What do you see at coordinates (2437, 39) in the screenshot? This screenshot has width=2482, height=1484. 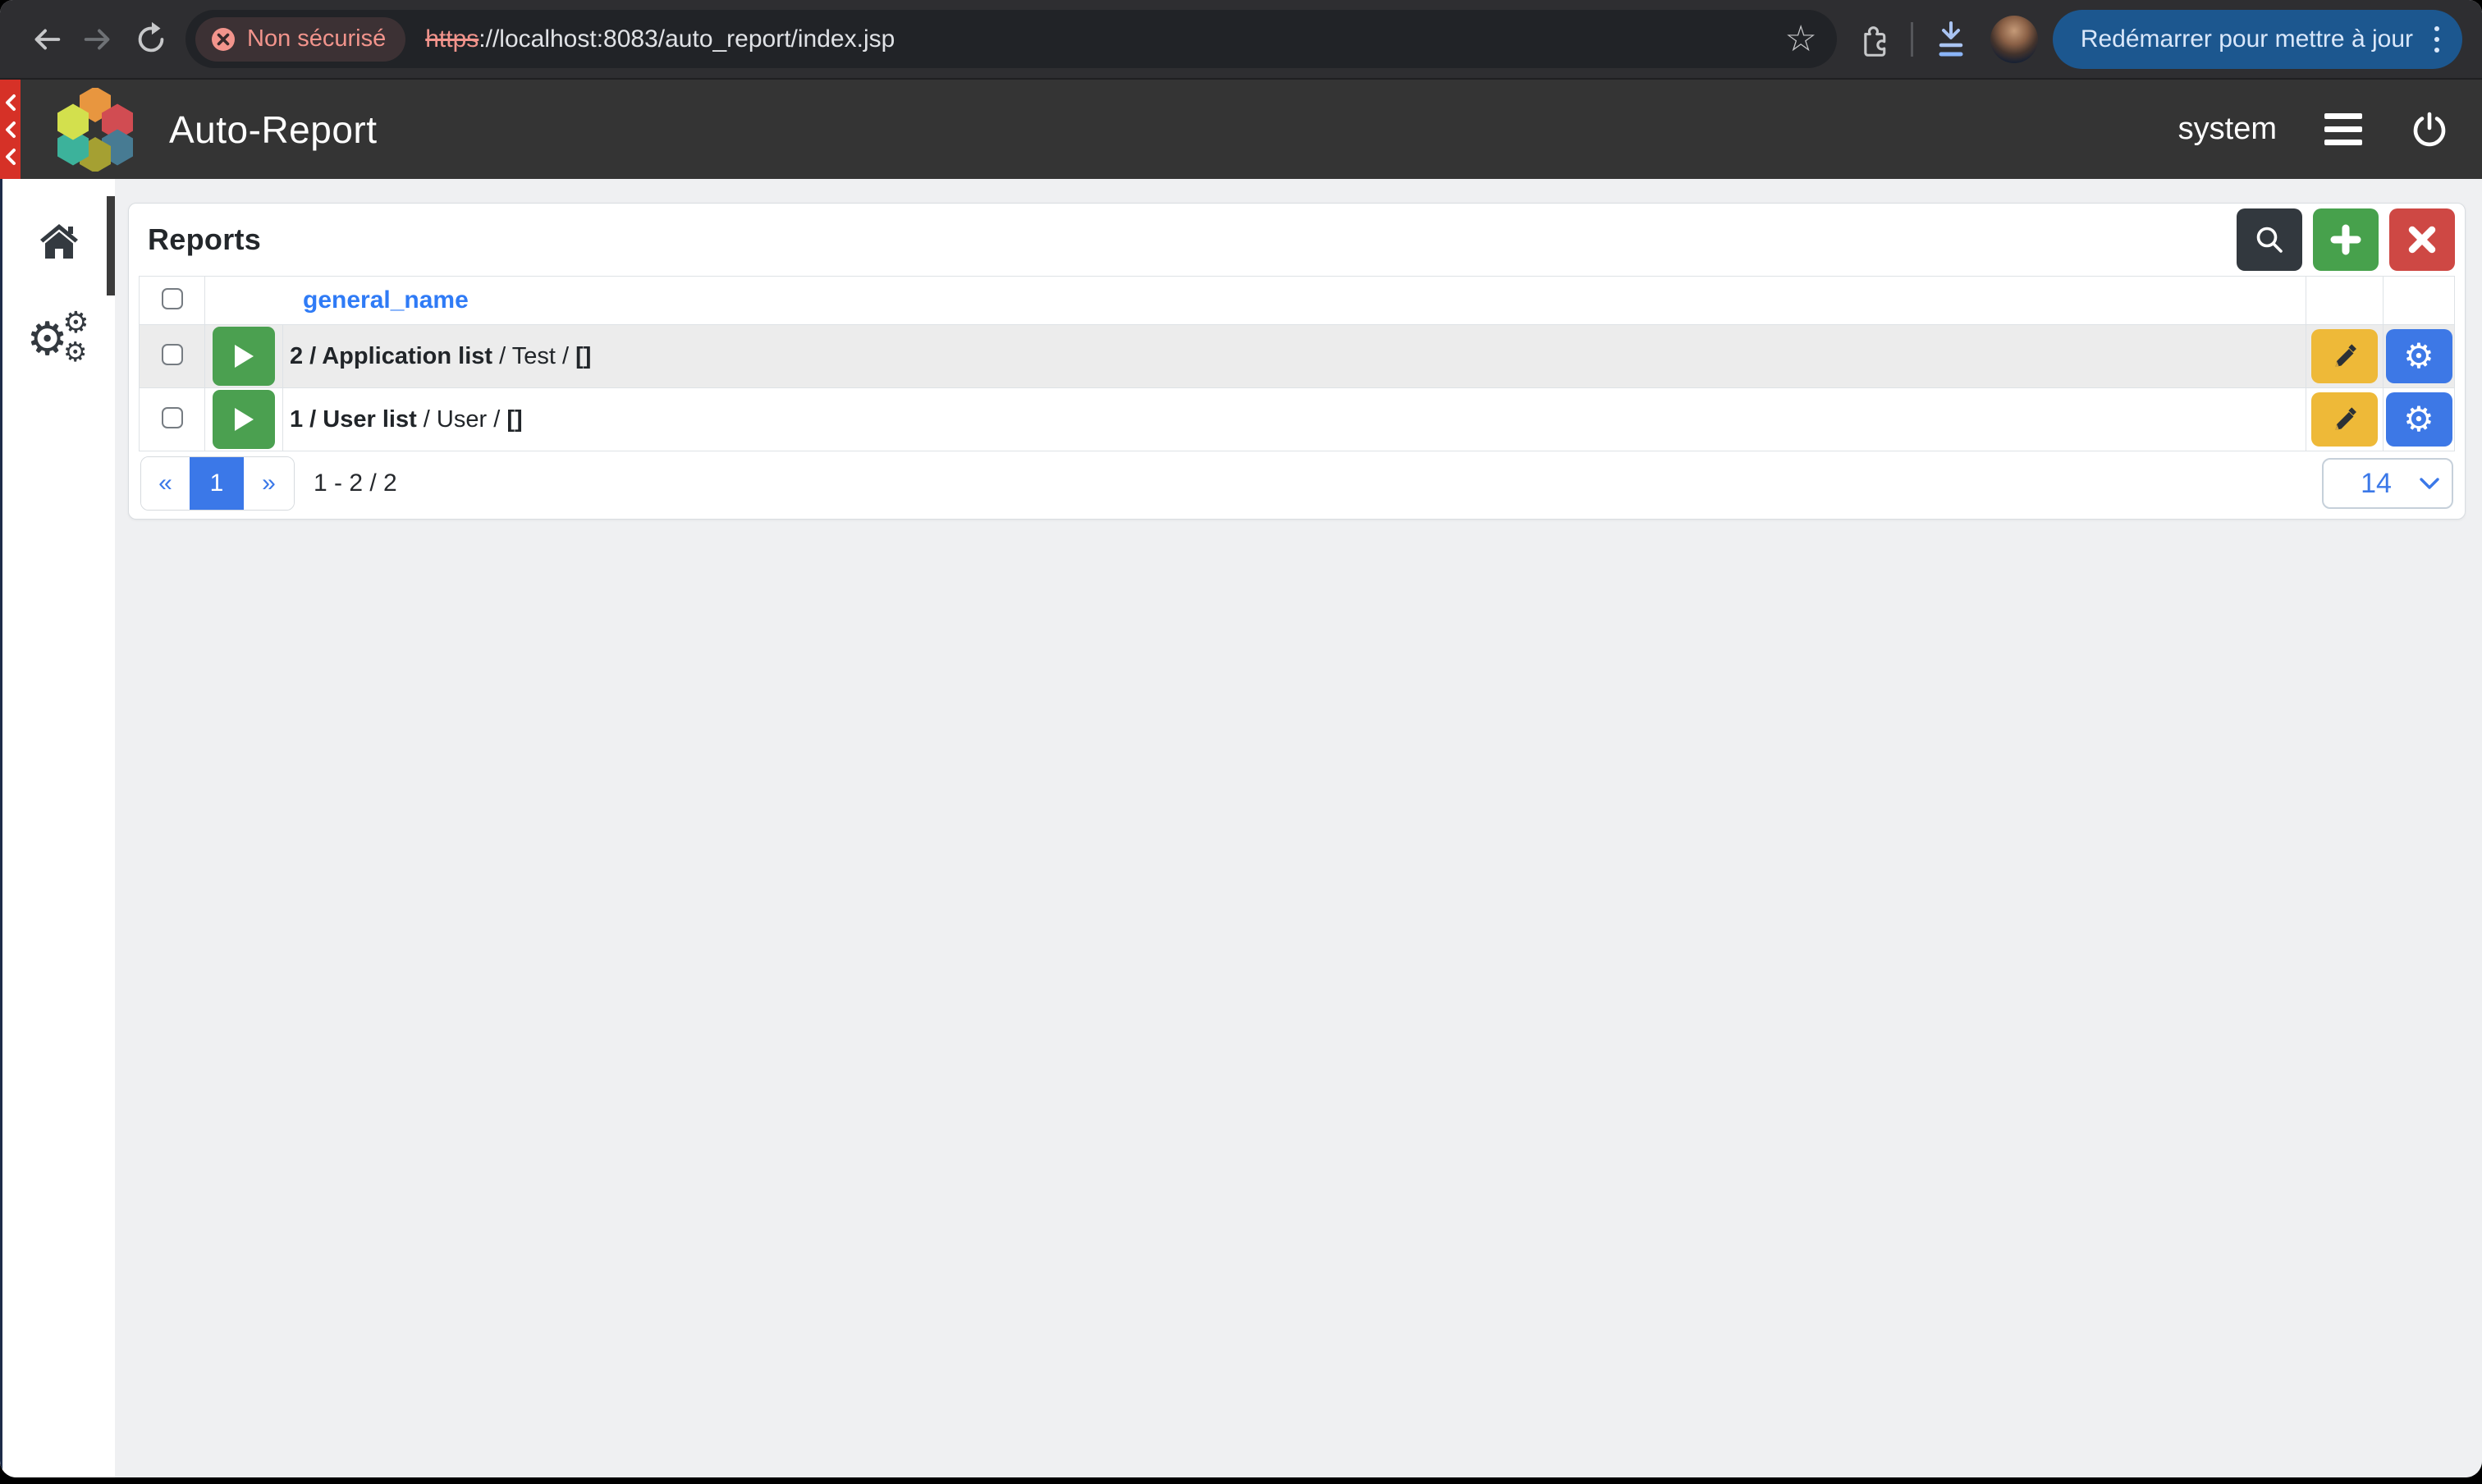 I see `browser-menu-icon` at bounding box center [2437, 39].